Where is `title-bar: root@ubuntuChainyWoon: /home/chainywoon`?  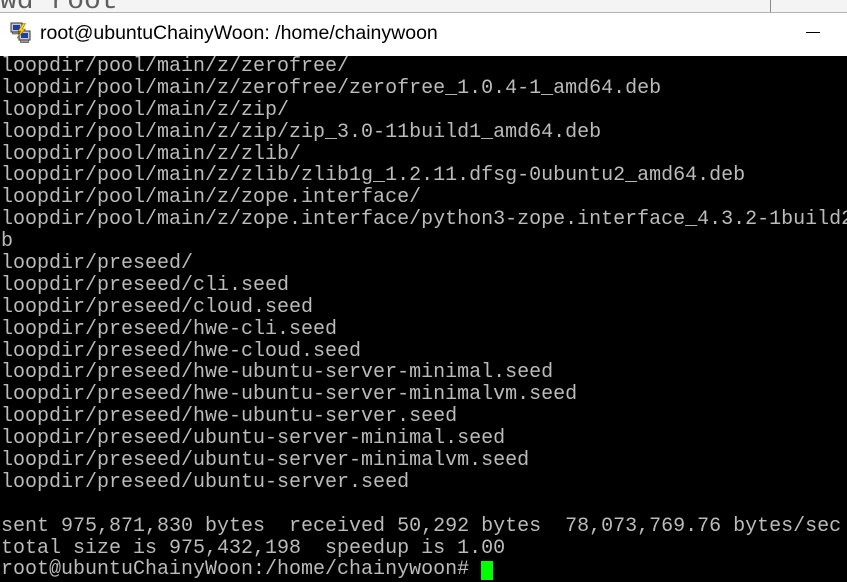
title-bar: root@ubuntuChainyWoon: /home/chainywoon is located at coordinates (423, 34).